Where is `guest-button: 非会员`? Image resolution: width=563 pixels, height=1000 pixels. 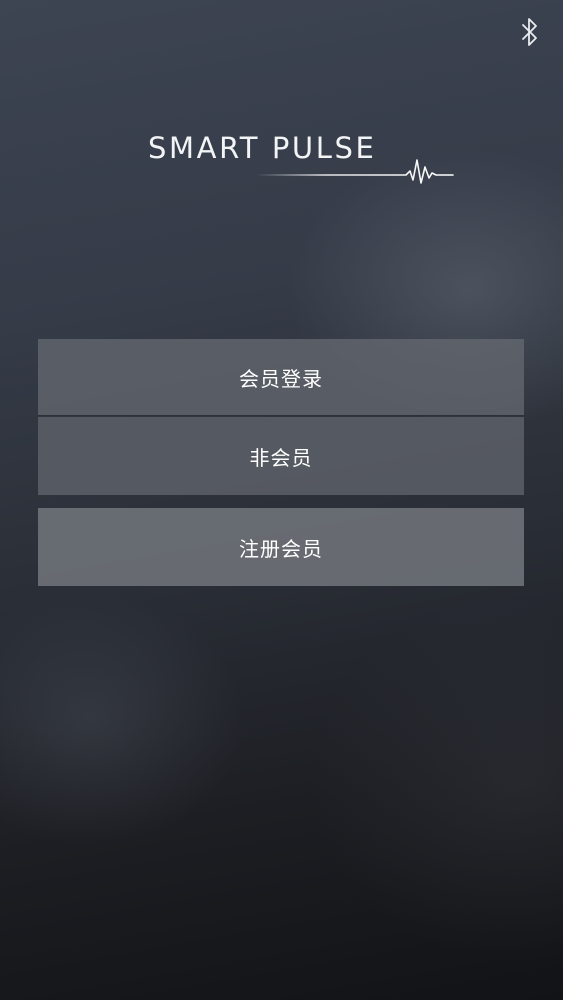
guest-button: 非会员 is located at coordinates (281, 456).